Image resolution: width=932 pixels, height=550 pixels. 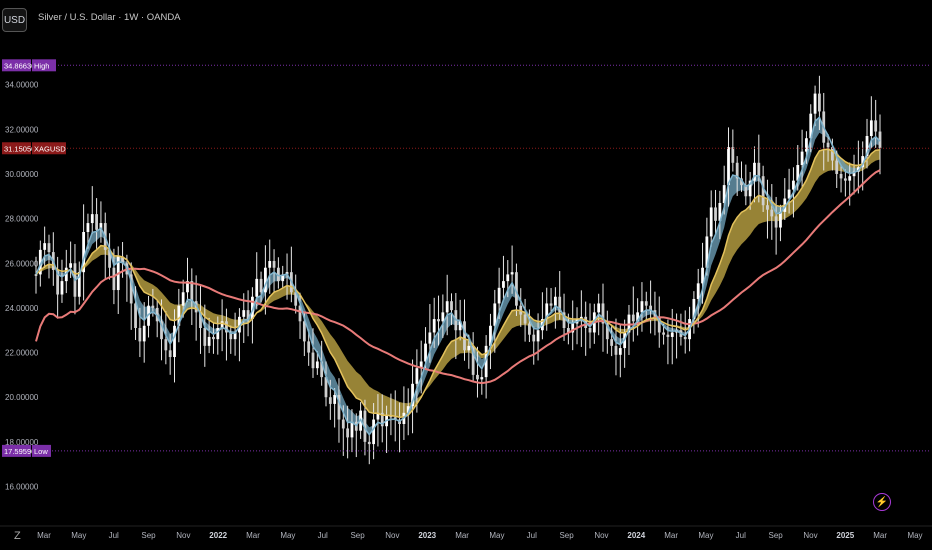 What do you see at coordinates (845, 535) in the screenshot?
I see `x-tick-label: 2025` at bounding box center [845, 535].